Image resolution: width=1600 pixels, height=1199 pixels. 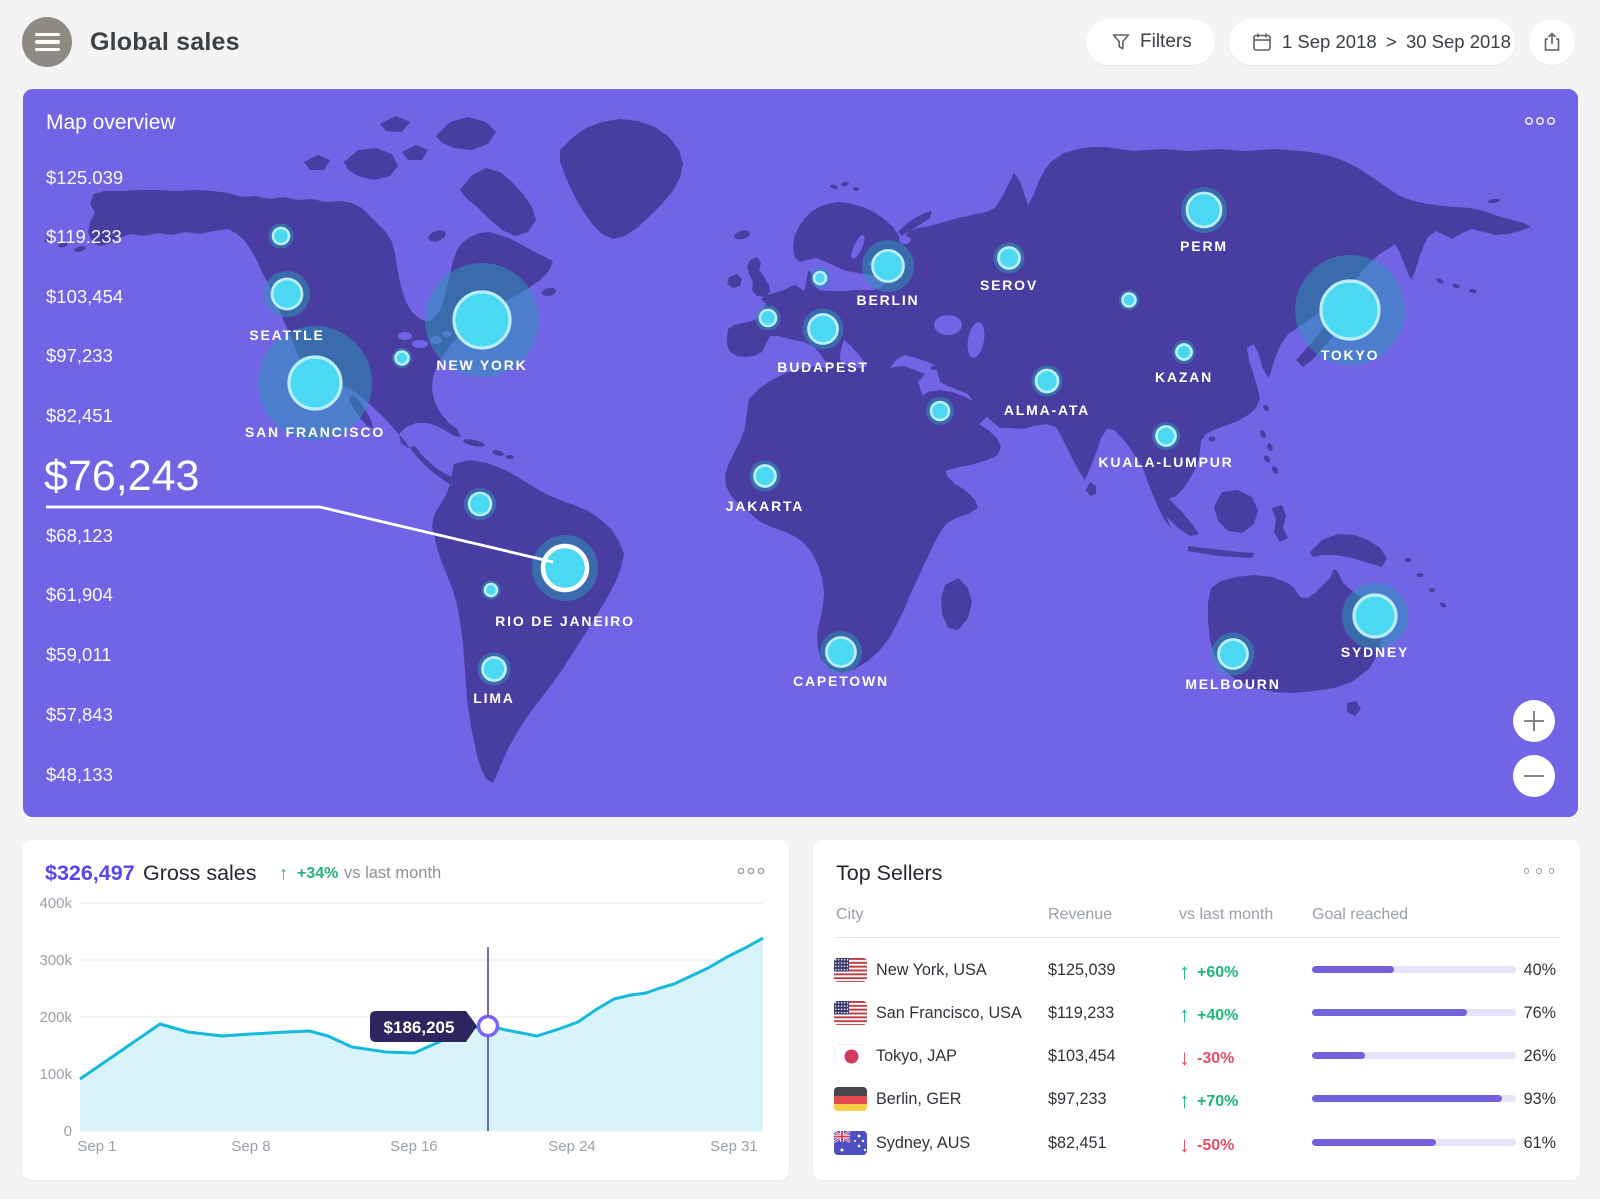 What do you see at coordinates (1375, 652) in the screenshot?
I see `svg-text: SYDNEY` at bounding box center [1375, 652].